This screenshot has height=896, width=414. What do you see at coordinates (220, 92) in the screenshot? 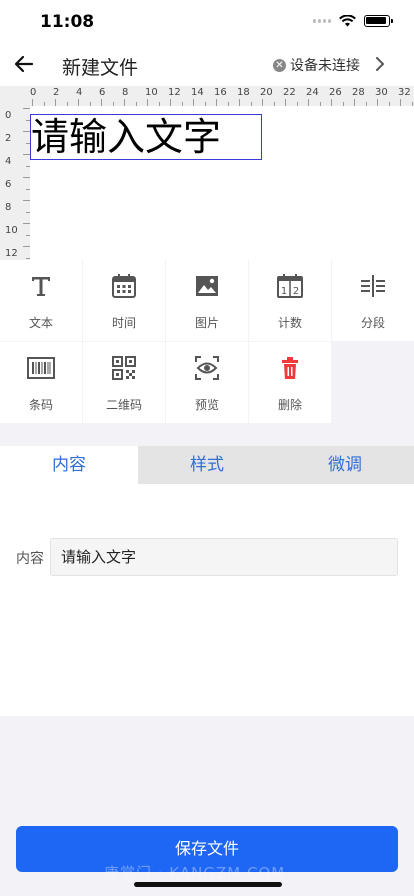
I see `ruler-top-label: 16` at bounding box center [220, 92].